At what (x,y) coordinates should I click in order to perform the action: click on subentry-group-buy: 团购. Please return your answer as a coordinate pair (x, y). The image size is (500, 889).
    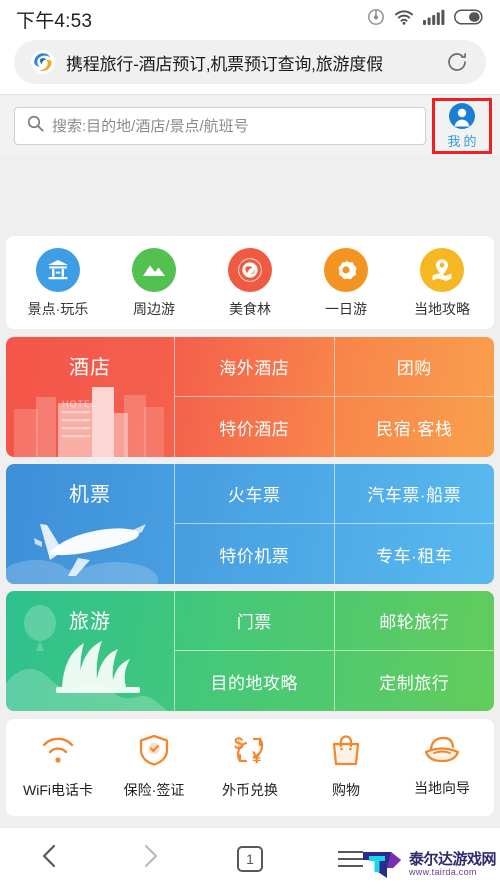
    Looking at the image, I should click on (414, 367).